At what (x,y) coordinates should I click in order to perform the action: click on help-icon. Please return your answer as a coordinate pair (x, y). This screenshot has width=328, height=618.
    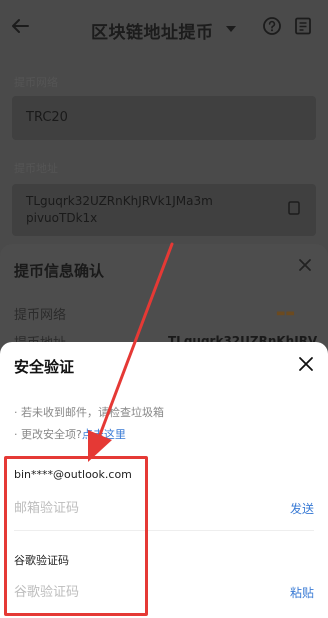
    Looking at the image, I should click on (272, 26).